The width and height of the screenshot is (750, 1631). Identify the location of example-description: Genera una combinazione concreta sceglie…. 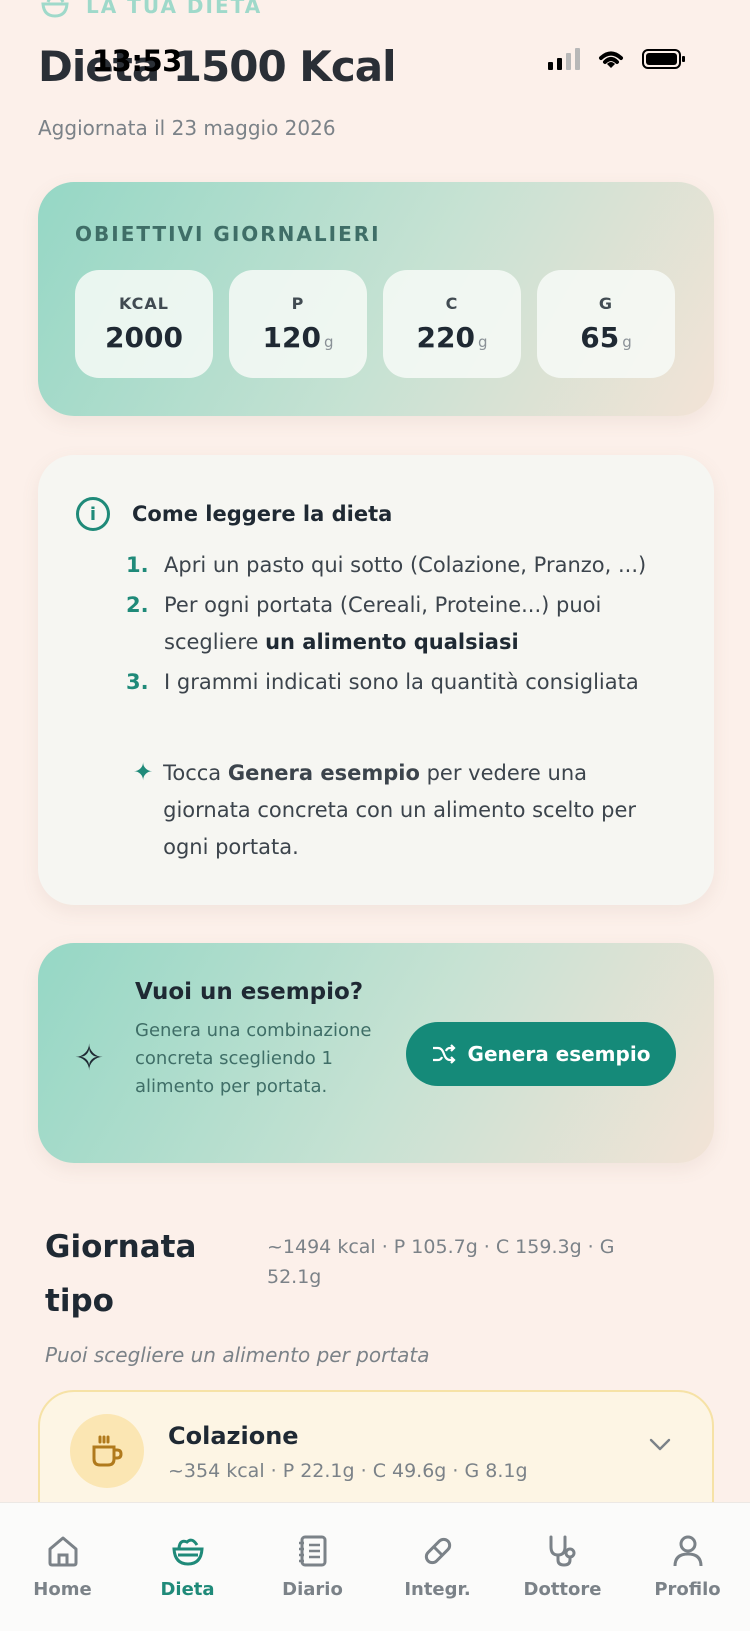
(253, 1058).